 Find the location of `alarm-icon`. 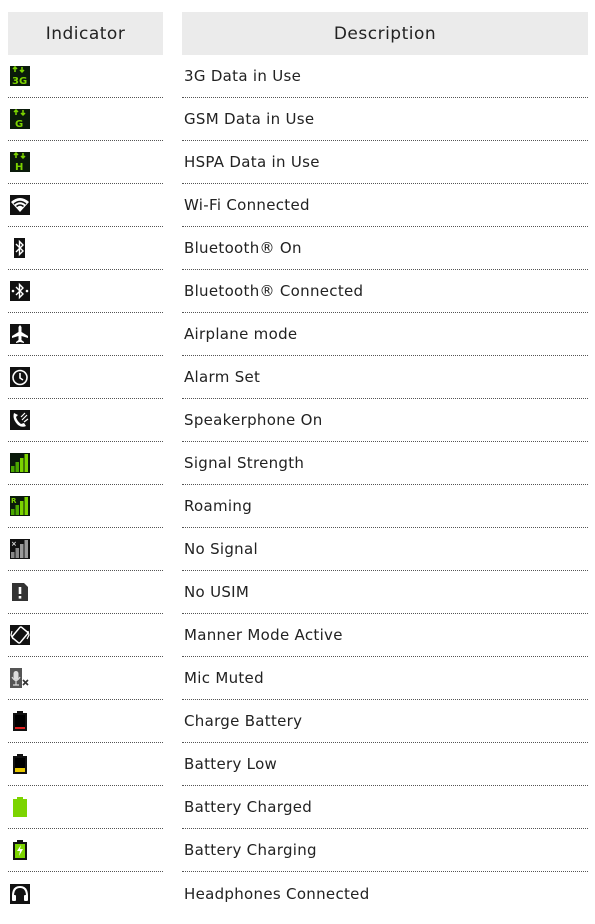

alarm-icon is located at coordinates (20, 377).